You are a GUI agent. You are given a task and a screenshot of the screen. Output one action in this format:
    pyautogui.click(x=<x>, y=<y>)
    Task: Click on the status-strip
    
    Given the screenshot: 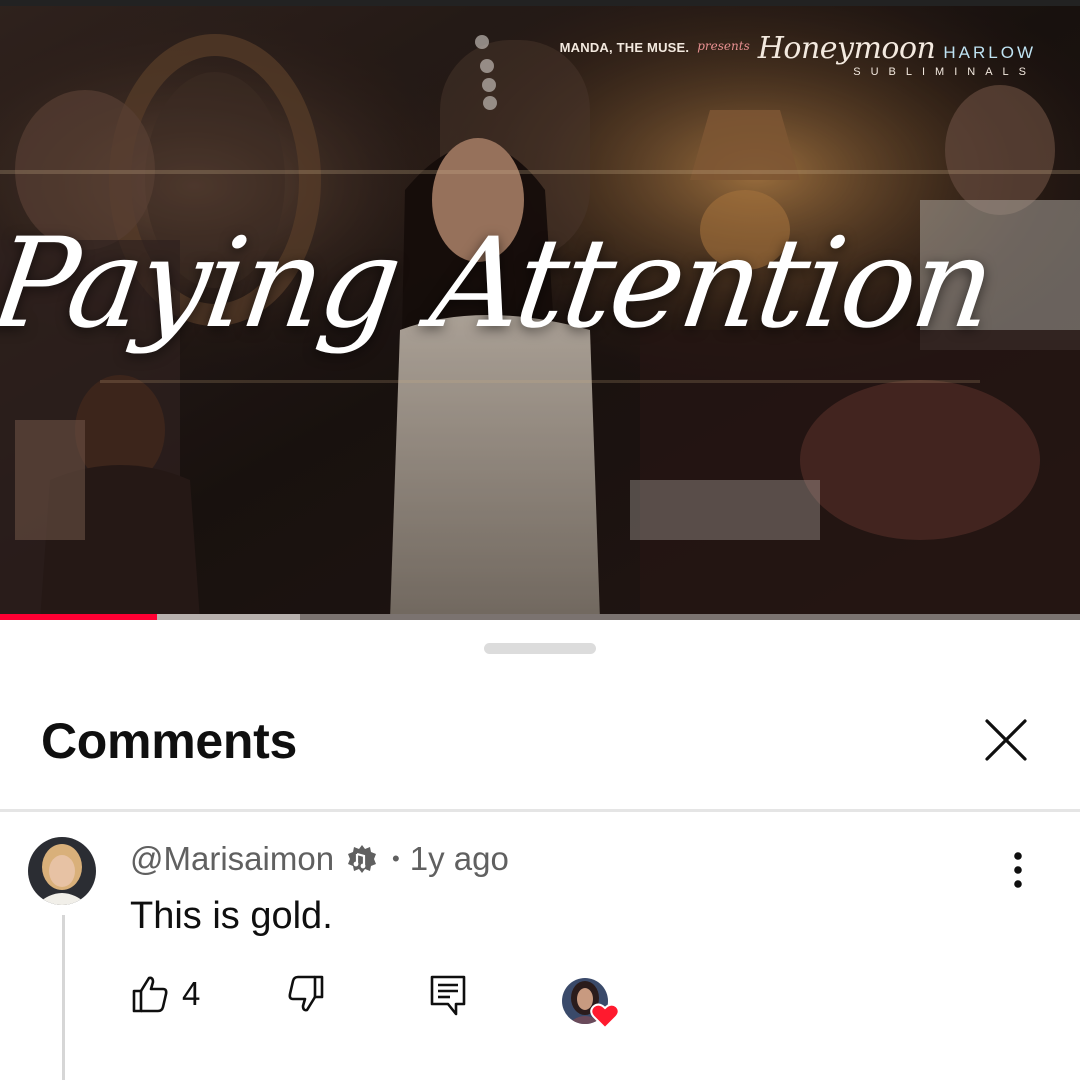 What is the action you would take?
    pyautogui.click(x=540, y=3)
    